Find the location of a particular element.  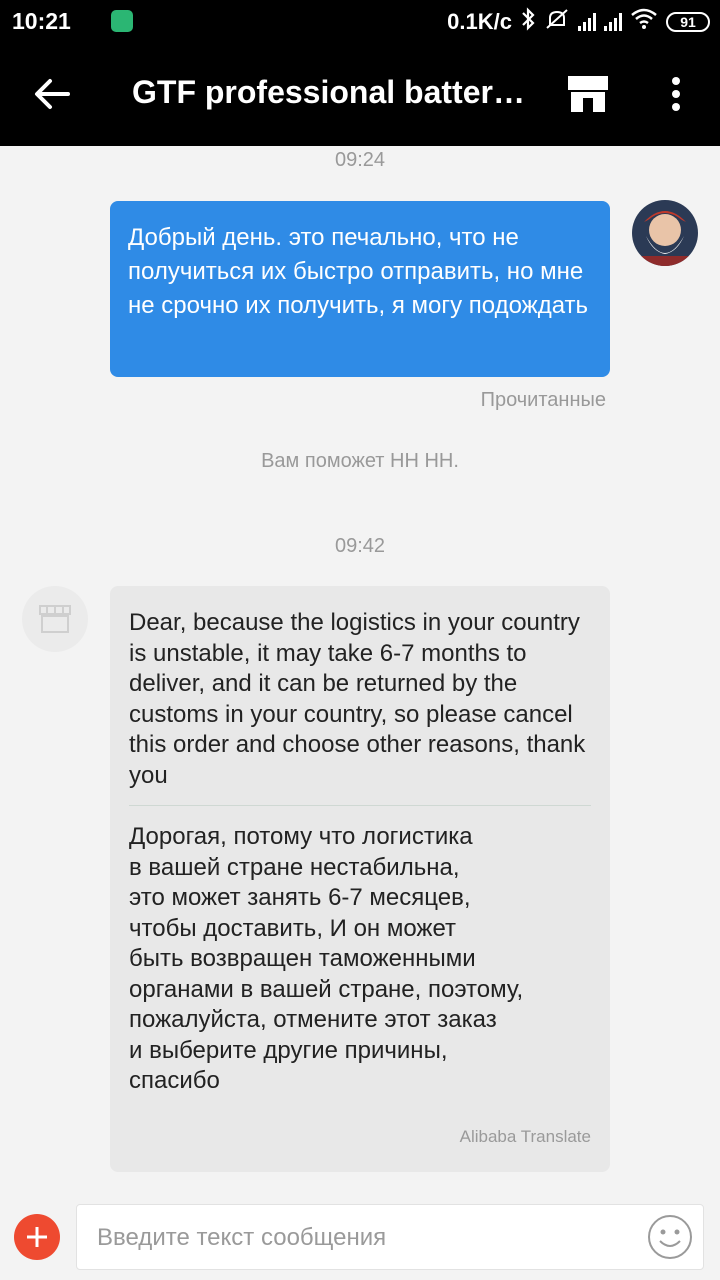

translation-credit: Alibaba Translate is located at coordinates (525, 1136).